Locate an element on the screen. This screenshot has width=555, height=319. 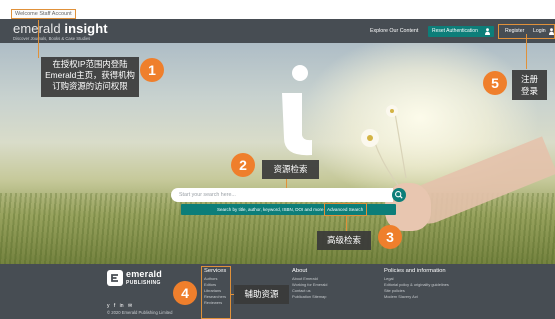
footer-logo-publishing: PUBLISHING is located at coordinates (143, 283).